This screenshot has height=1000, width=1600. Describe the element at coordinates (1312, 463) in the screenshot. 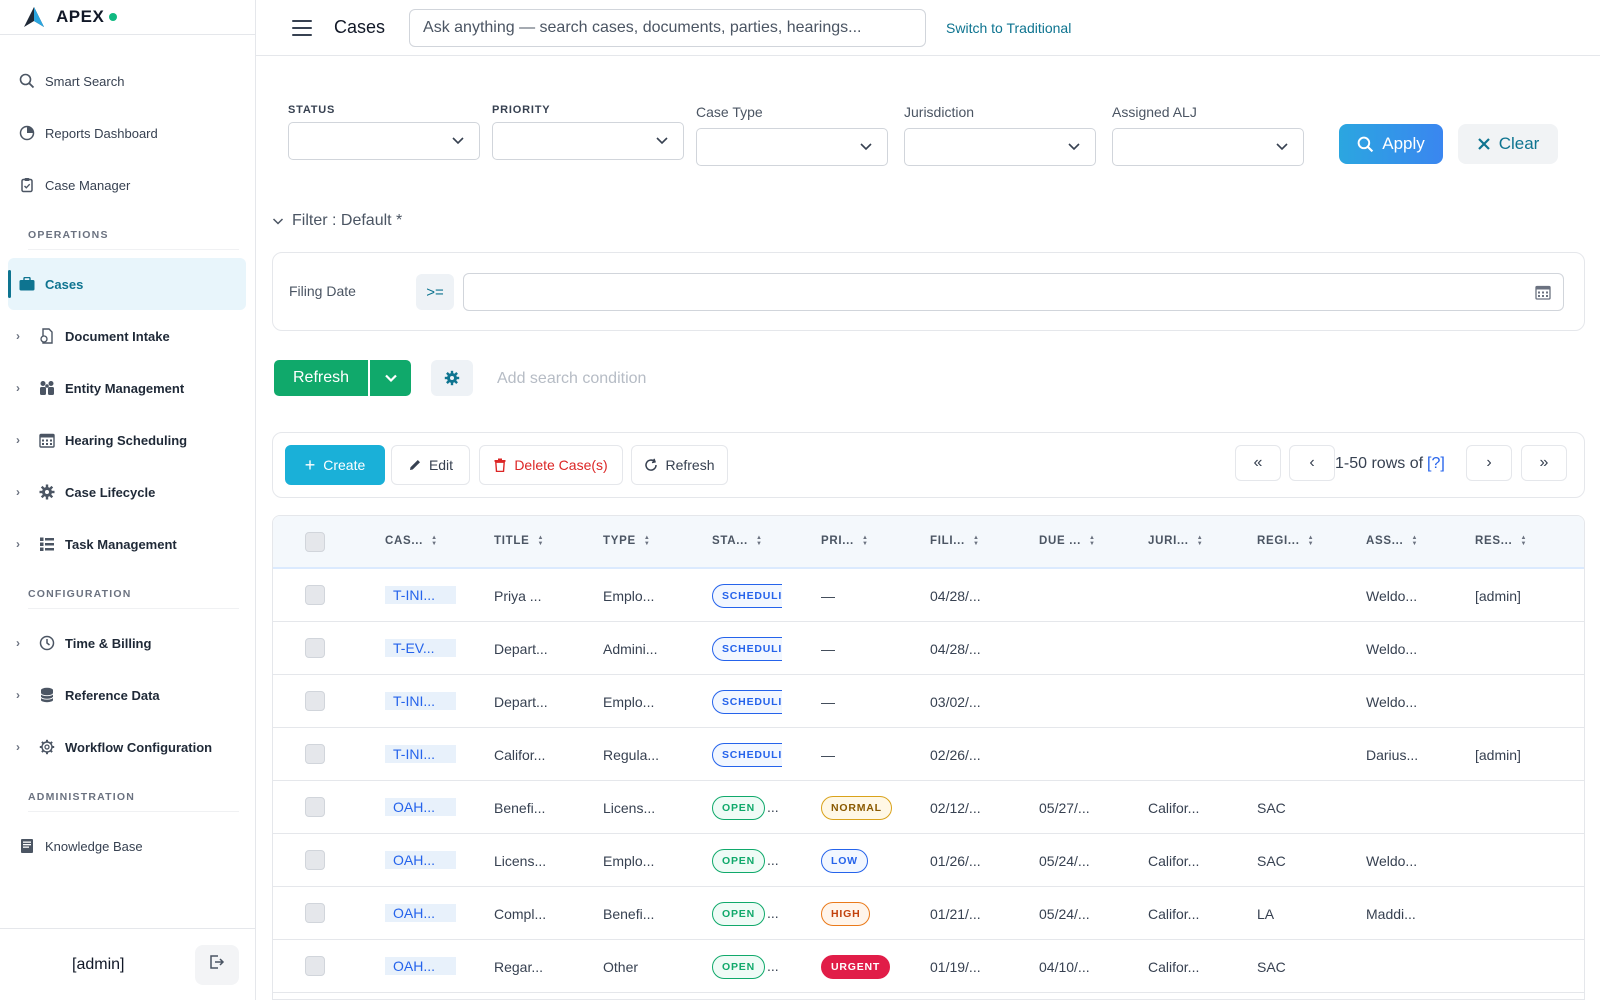

I see `prev-page-button: ‹` at that location.